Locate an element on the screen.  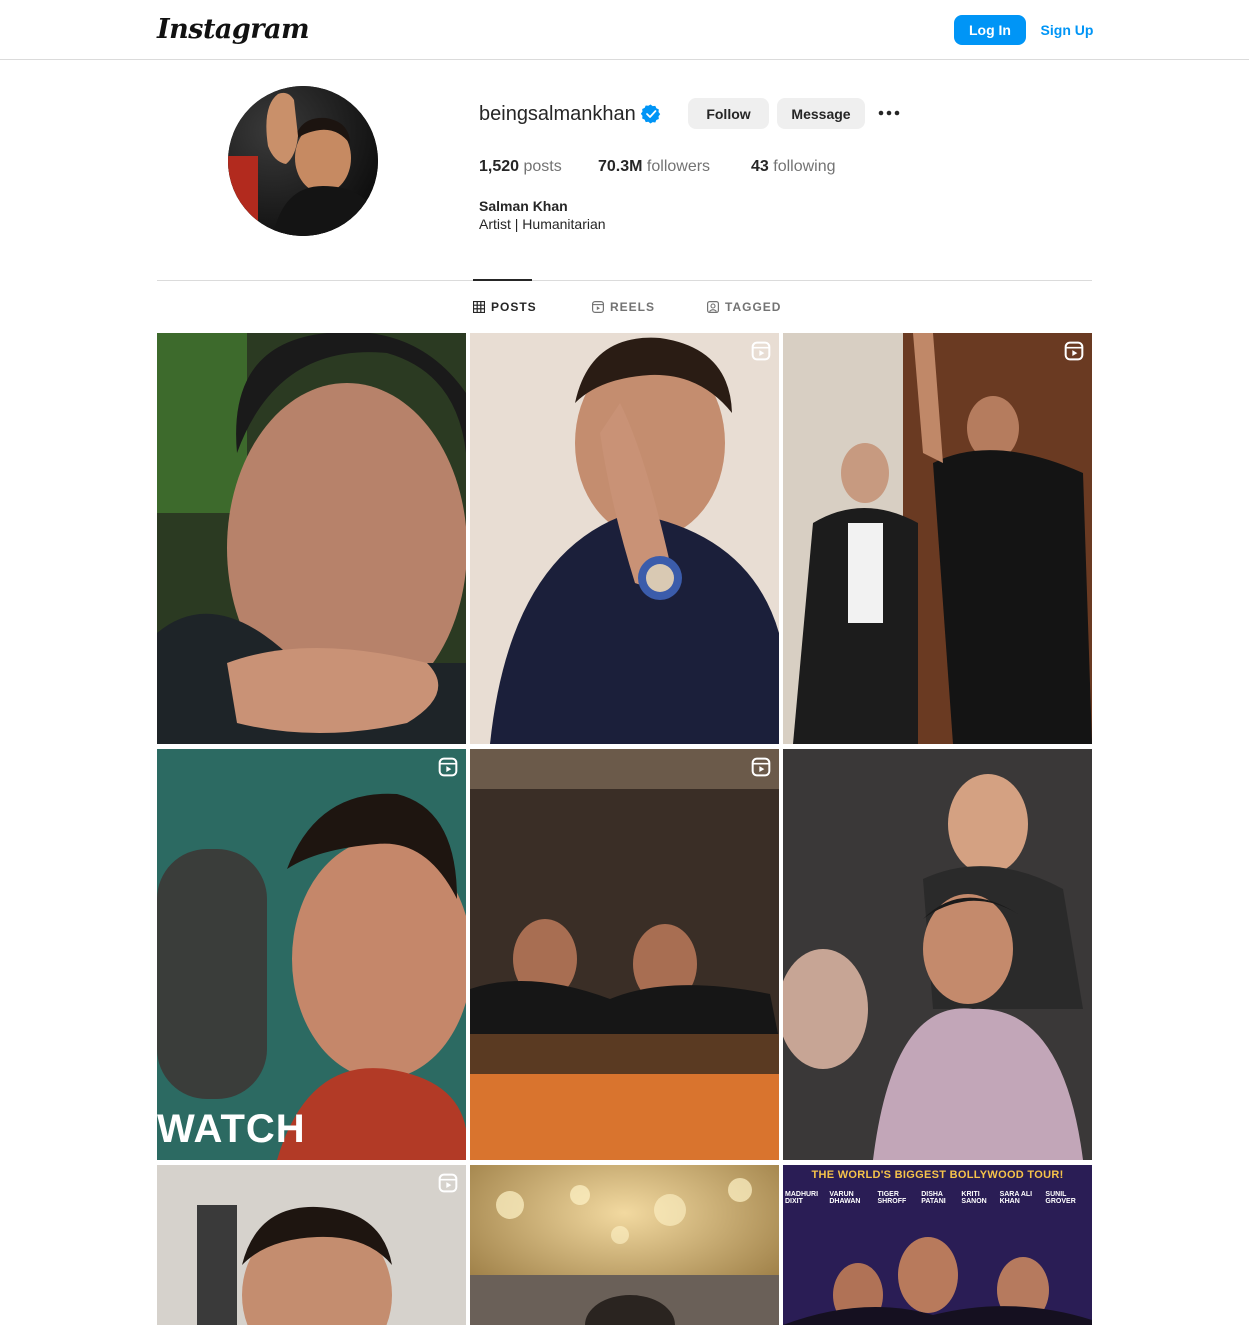
message-button: Message is located at coordinates (821, 113).